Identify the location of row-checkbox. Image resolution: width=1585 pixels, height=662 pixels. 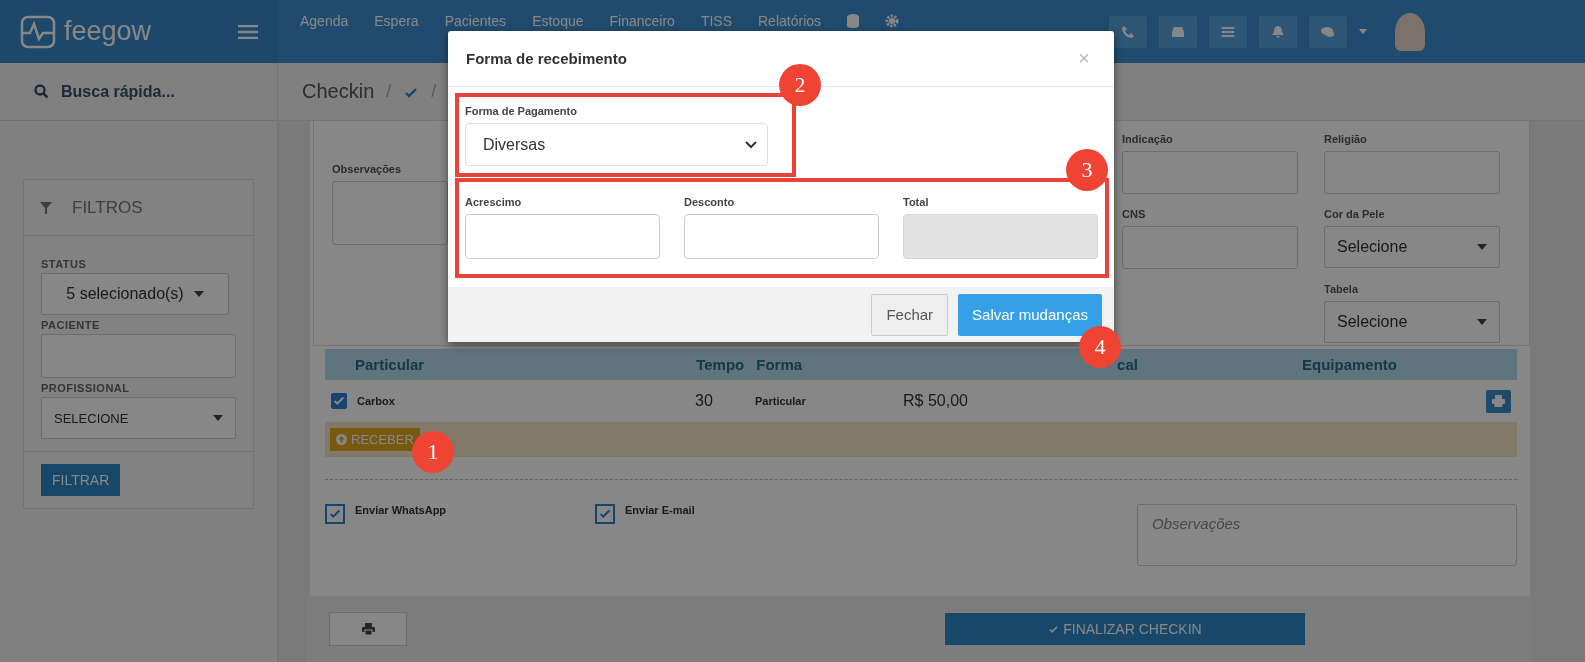
(339, 401).